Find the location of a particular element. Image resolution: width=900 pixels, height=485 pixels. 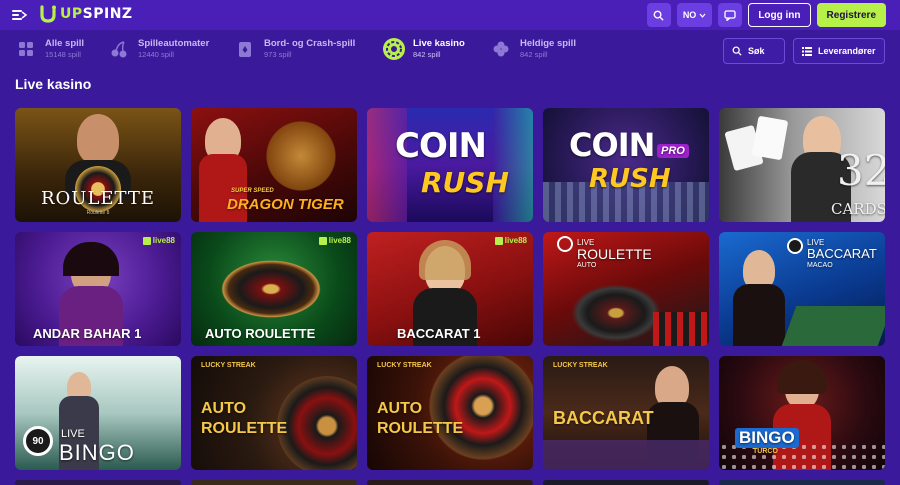

bingo-ball-icon: 90 is located at coordinates (38, 441).